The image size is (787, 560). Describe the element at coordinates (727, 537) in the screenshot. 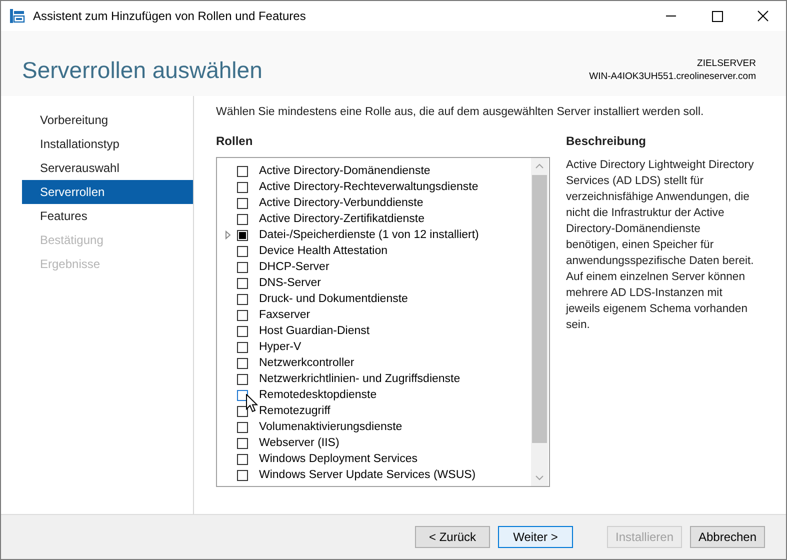

I see `wizard-button: Abbrechen` at that location.